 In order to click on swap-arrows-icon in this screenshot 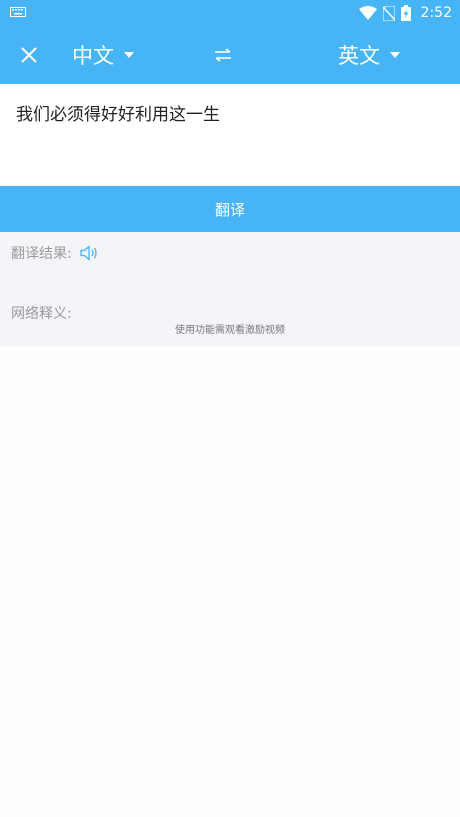, I will do `click(223, 55)`.